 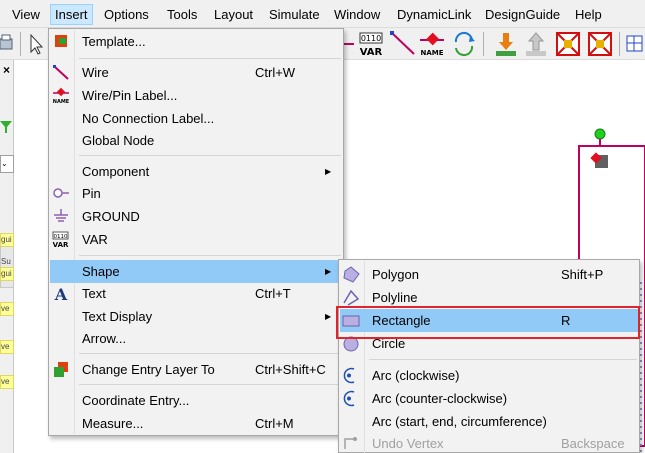 What do you see at coordinates (568, 44) in the screenshot?
I see `deactivate-icon` at bounding box center [568, 44].